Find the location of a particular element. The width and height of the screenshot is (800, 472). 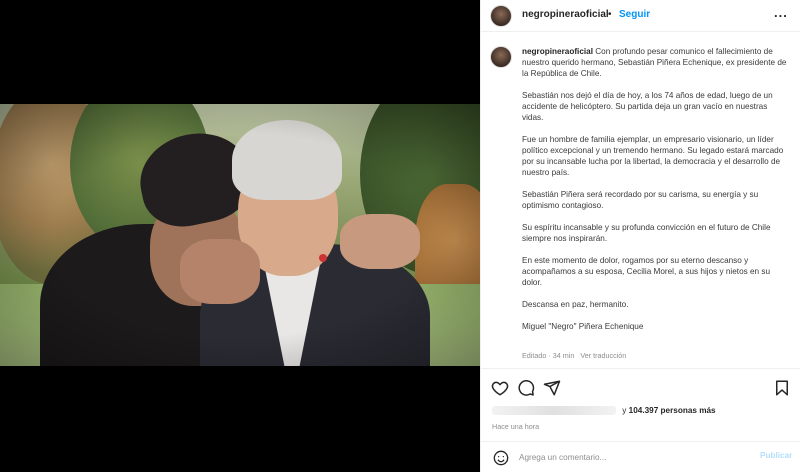

likes-summary: y 104.397 personas más is located at coordinates (604, 411).